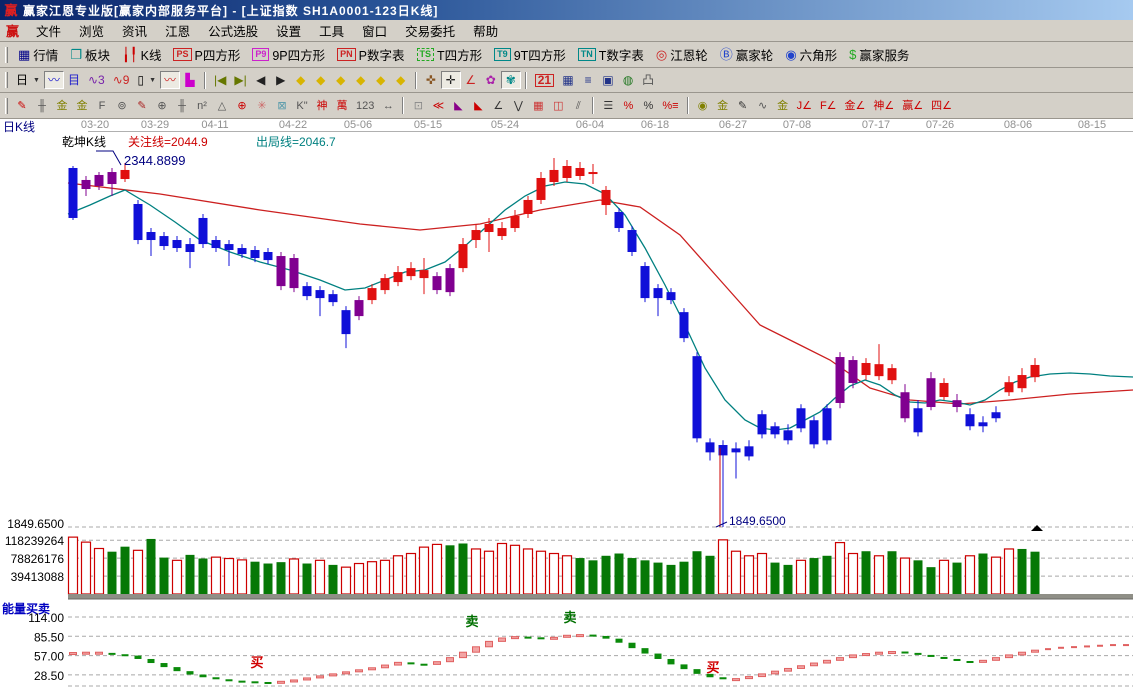  Describe the element at coordinates (301, 80) in the screenshot. I see `diamond-left-button: ◆` at that location.